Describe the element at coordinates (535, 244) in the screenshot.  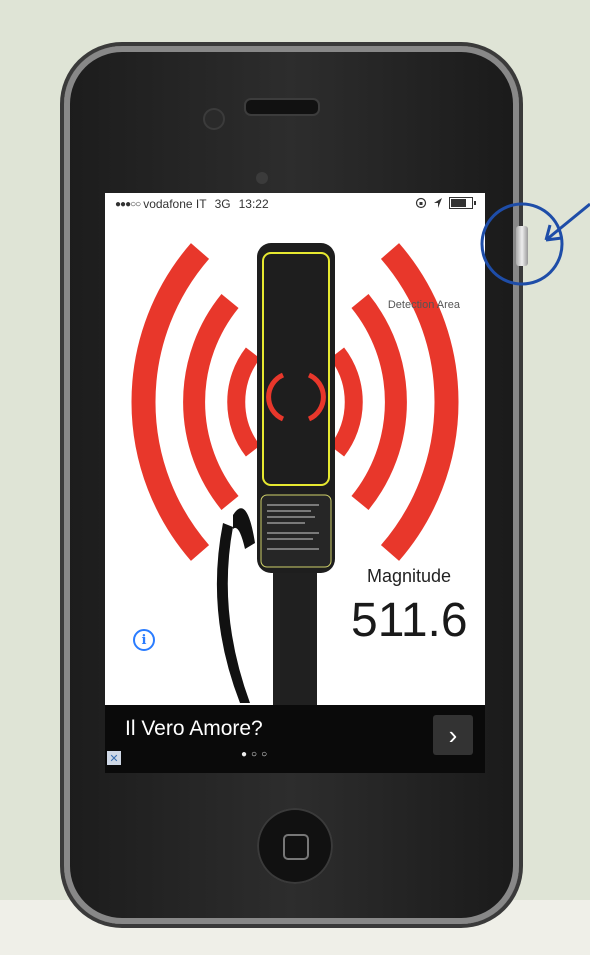
I see `arrow-circle-annotation` at that location.